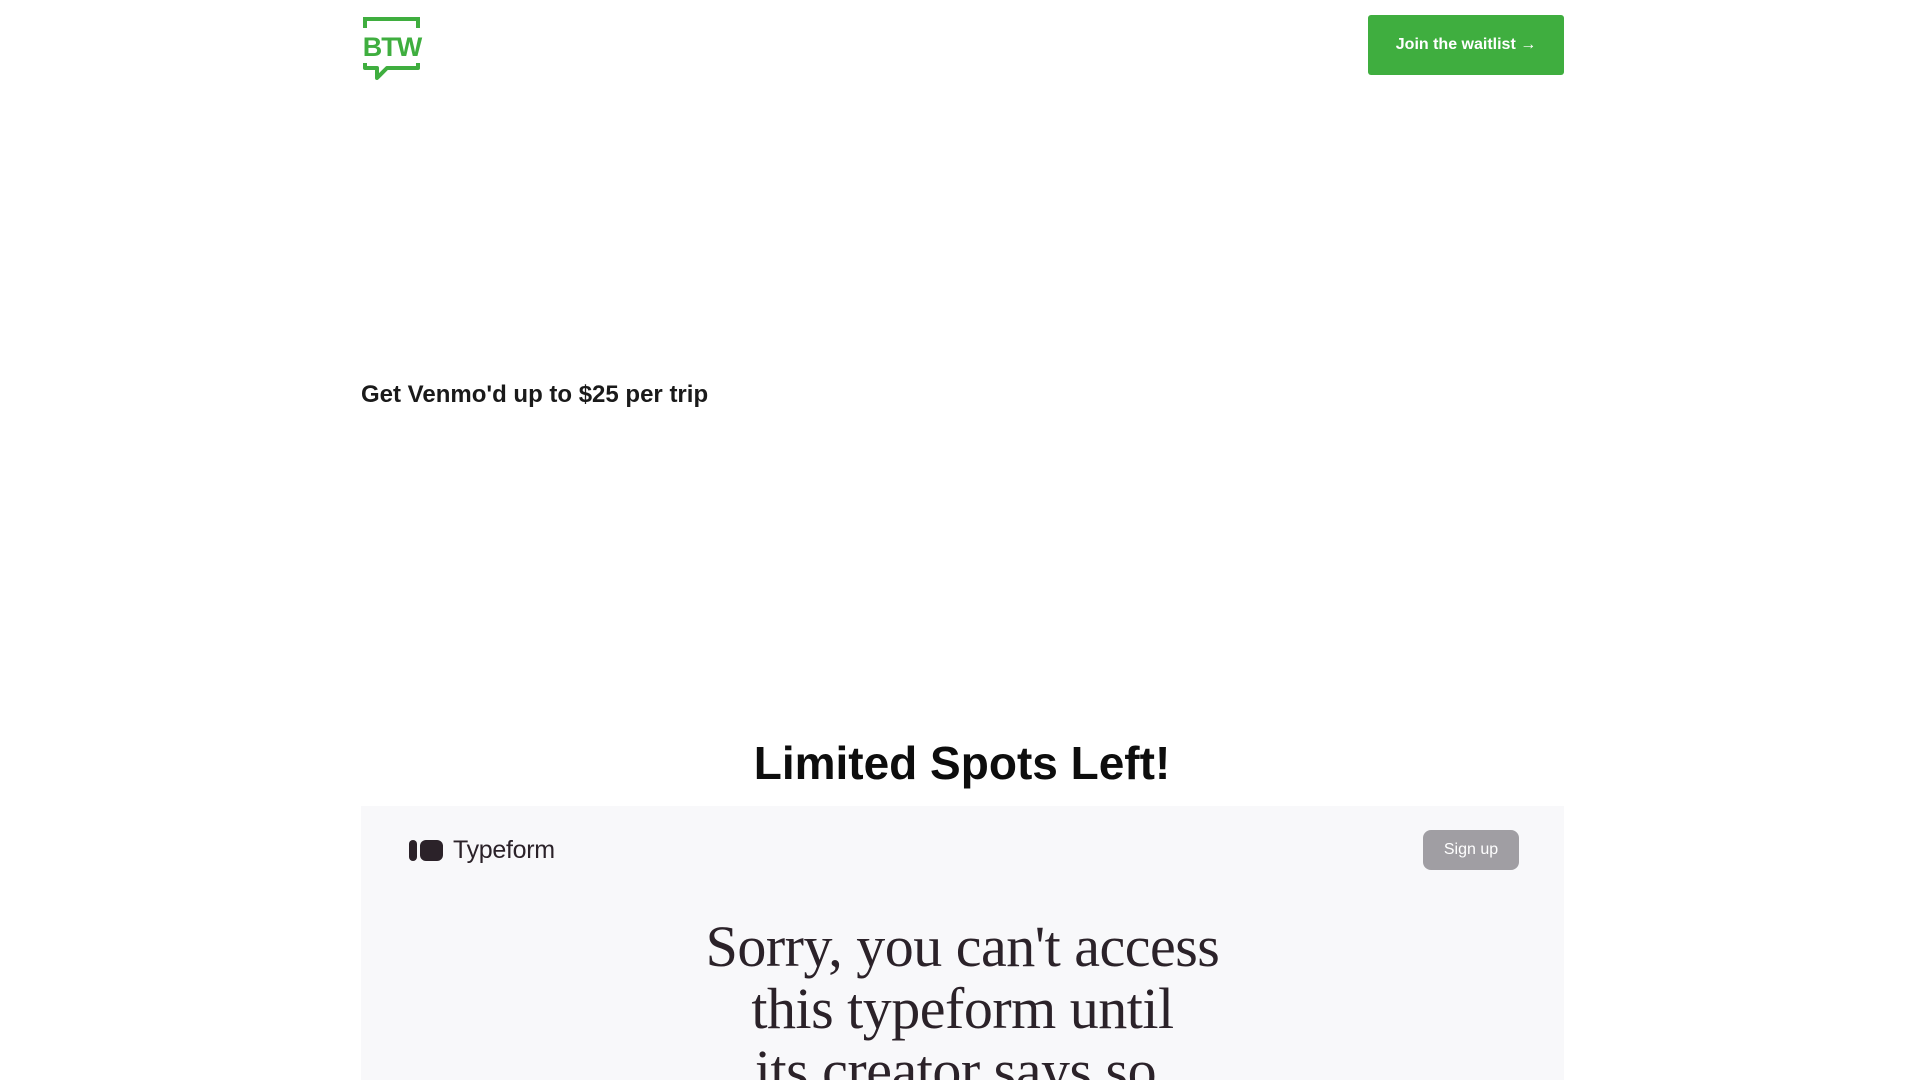 Image resolution: width=1920 pixels, height=1080 pixels. I want to click on hero-subheading: Get Venmo'd up to $25 per trip, so click(535, 394).